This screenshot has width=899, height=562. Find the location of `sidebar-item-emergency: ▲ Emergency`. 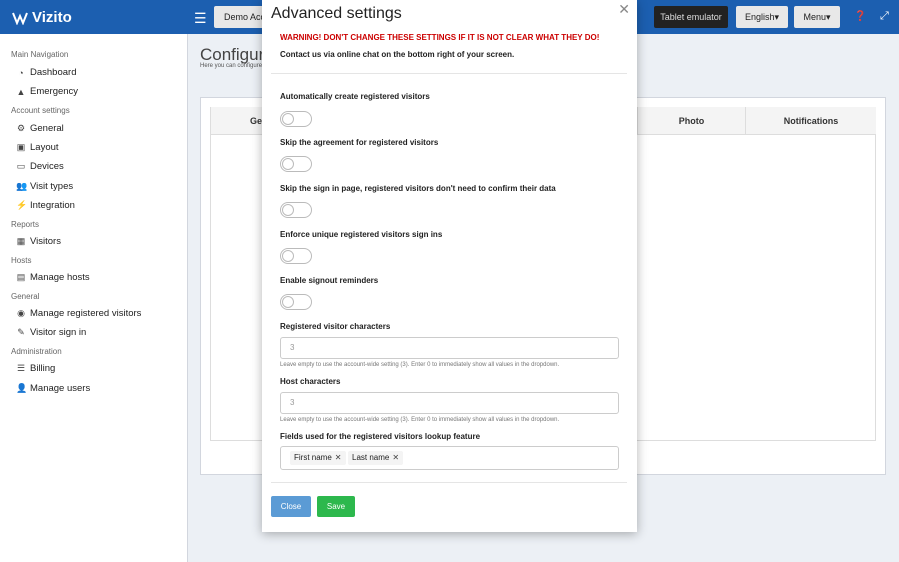

sidebar-item-emergency: ▲ Emergency is located at coordinates (47, 91).